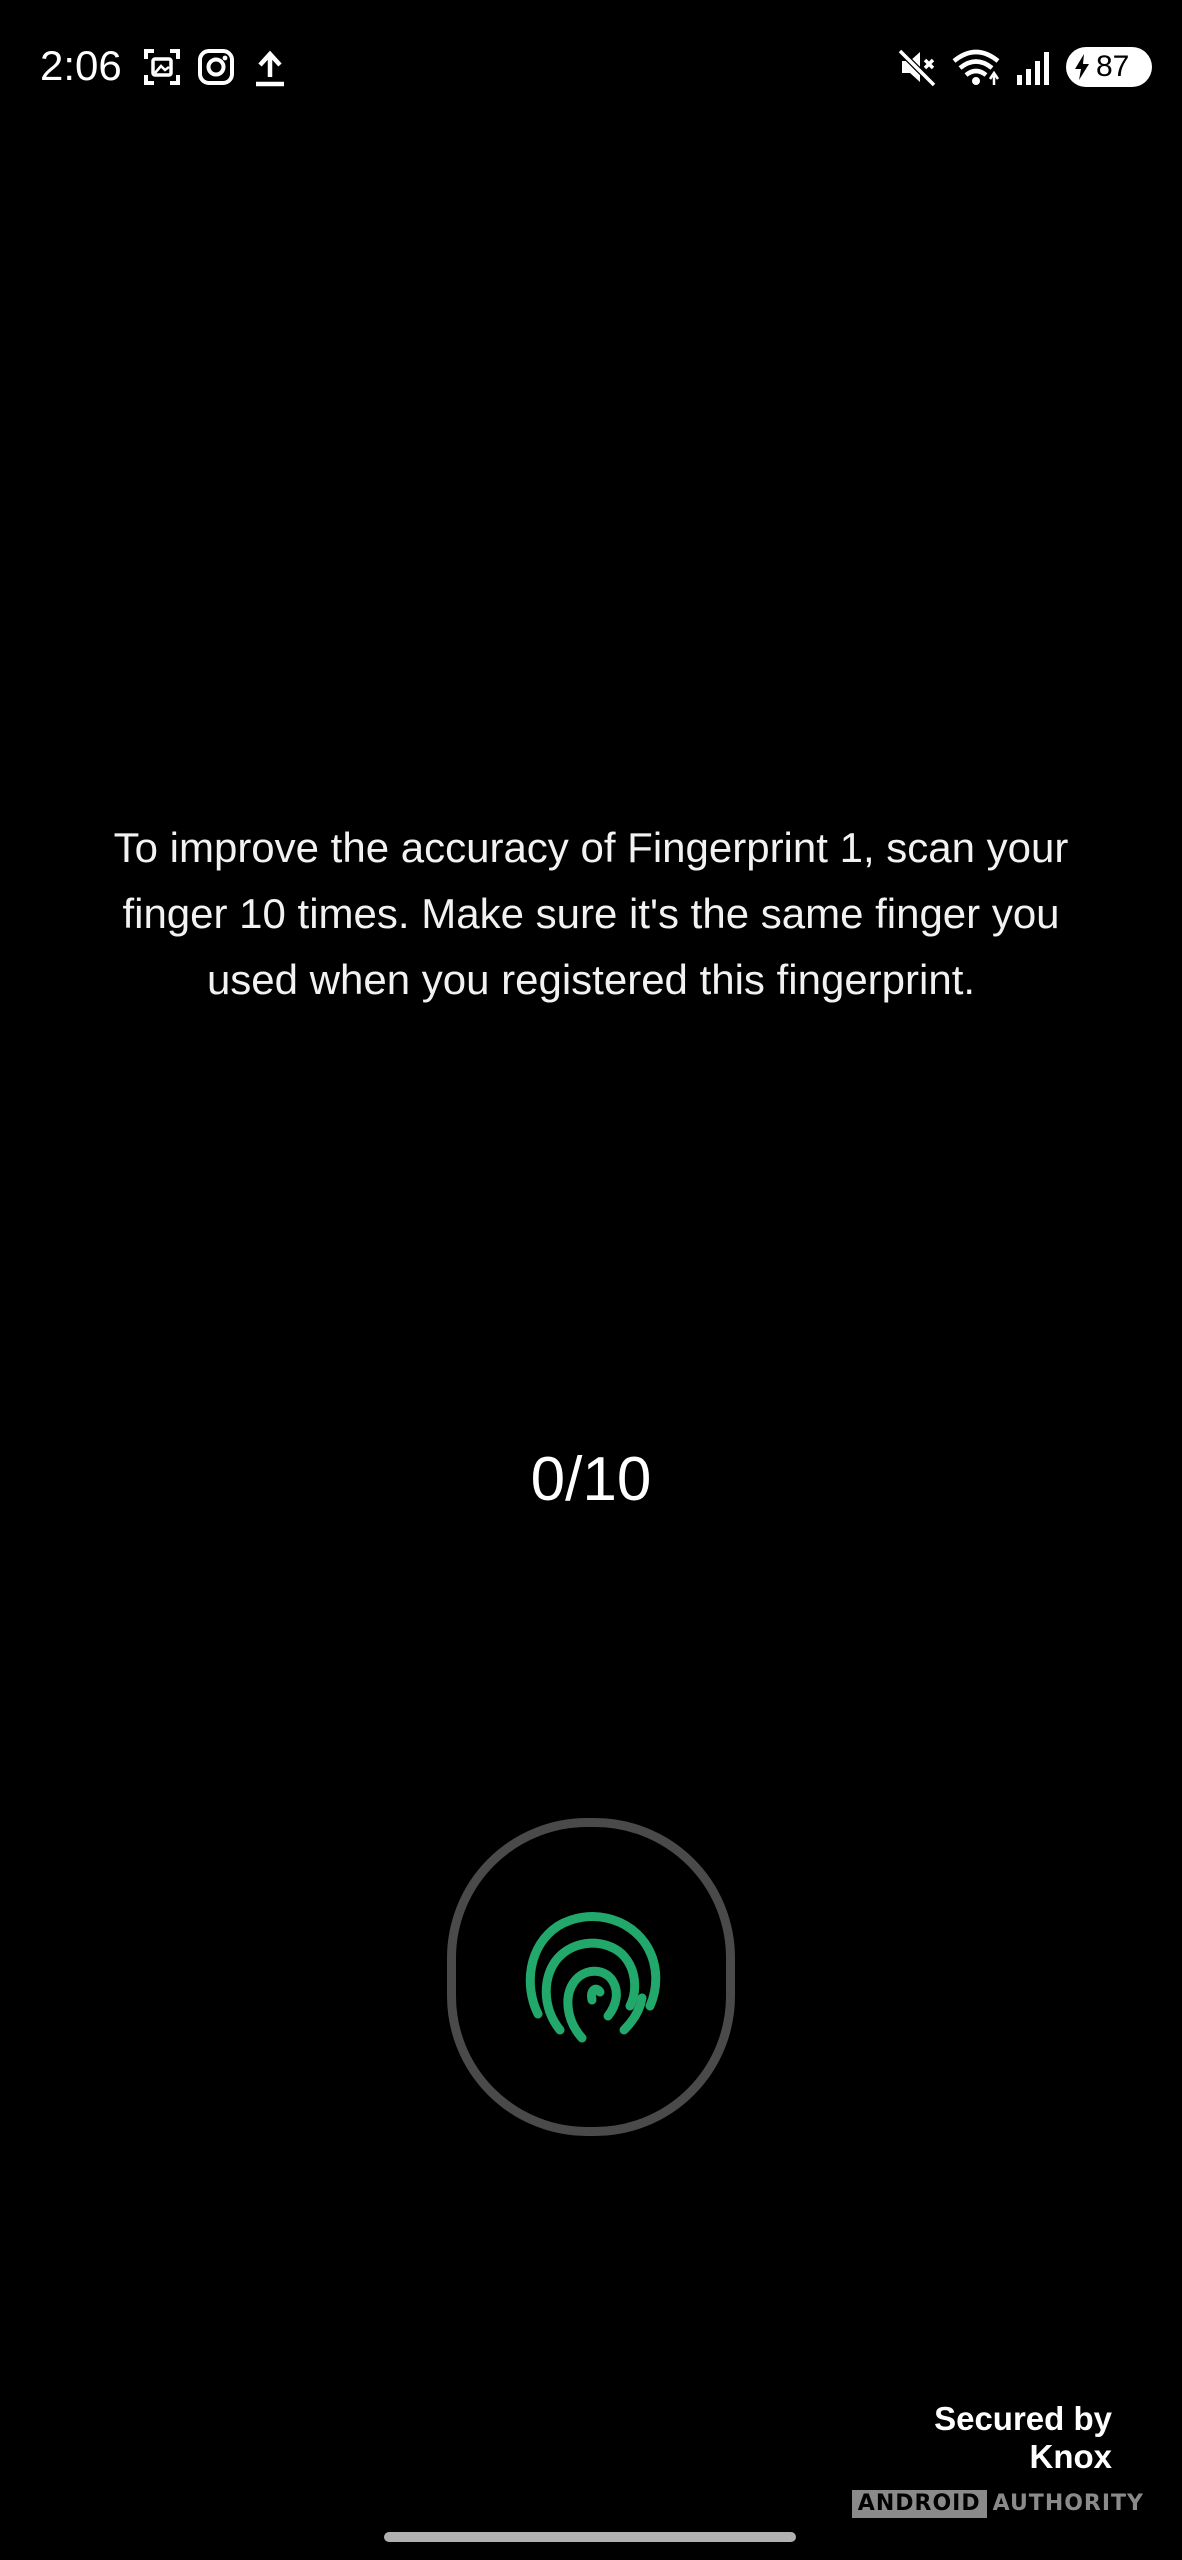  I want to click on mute-icon, so click(917, 68).